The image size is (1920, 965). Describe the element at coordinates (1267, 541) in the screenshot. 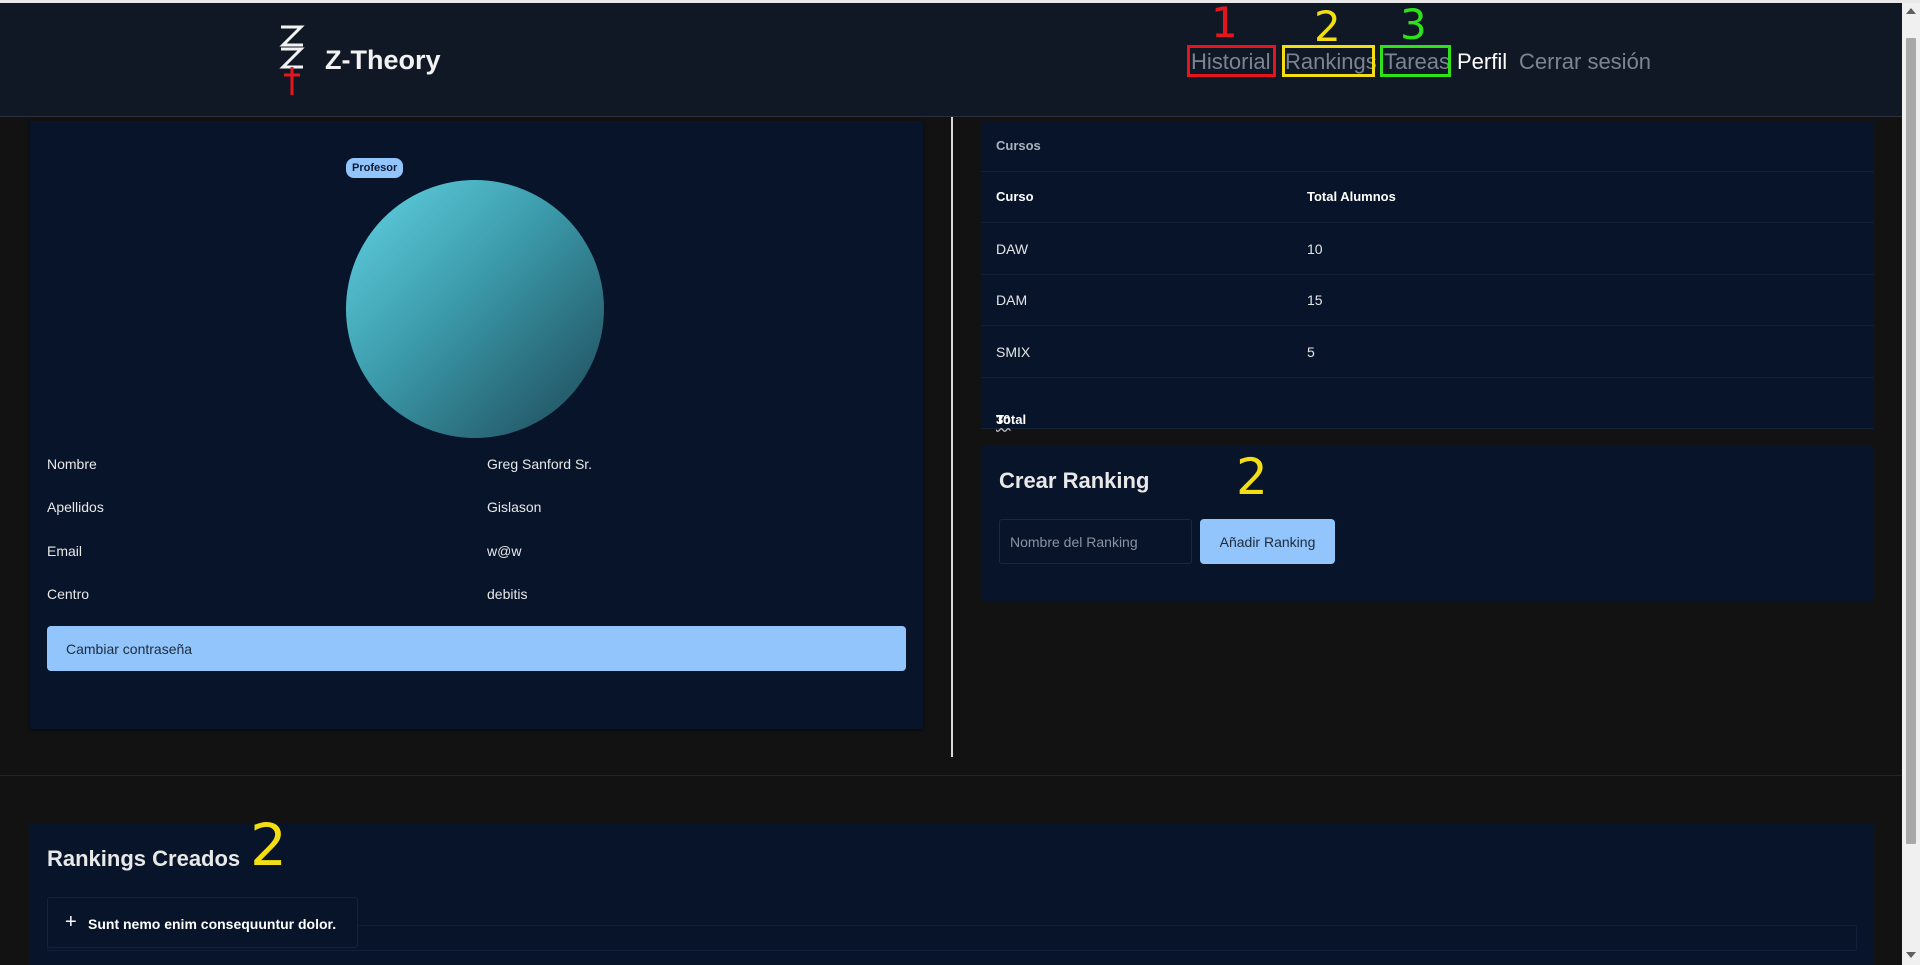

I see `add-ranking-button: Añadir Ranking` at that location.